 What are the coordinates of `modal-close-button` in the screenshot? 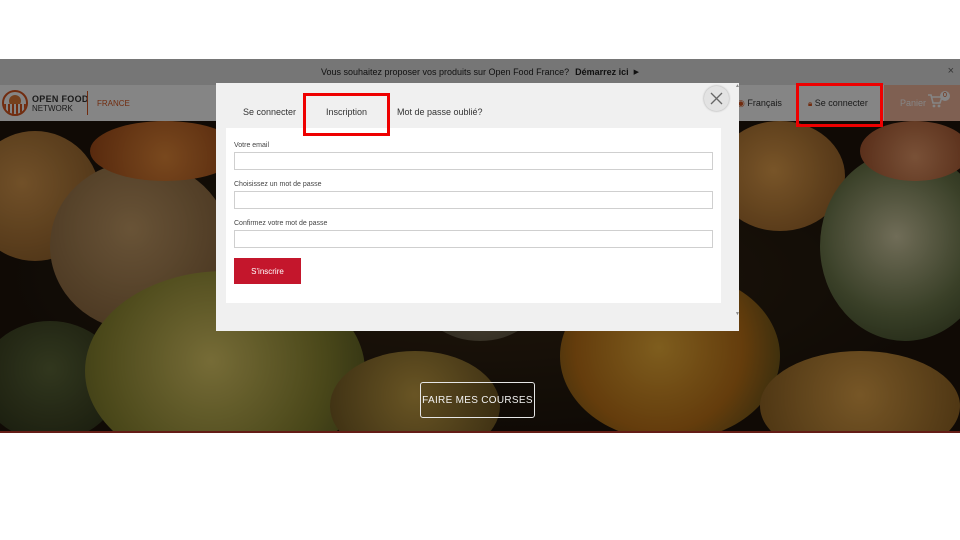 It's located at (716, 98).